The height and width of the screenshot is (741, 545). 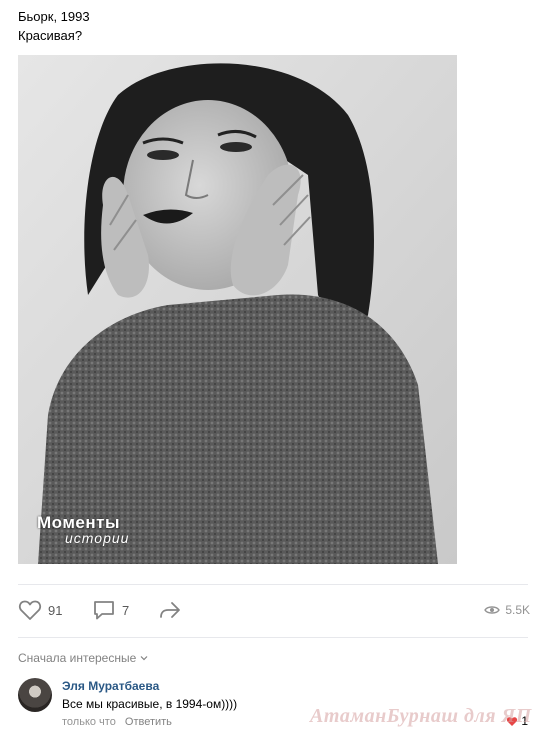 What do you see at coordinates (273, 584) in the screenshot?
I see `post-divider` at bounding box center [273, 584].